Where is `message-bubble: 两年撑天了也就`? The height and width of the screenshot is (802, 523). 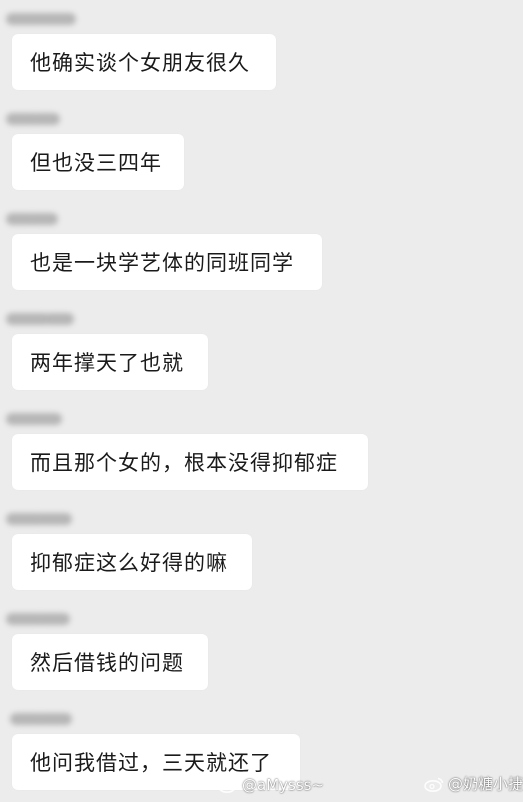 message-bubble: 两年撑天了也就 is located at coordinates (110, 362).